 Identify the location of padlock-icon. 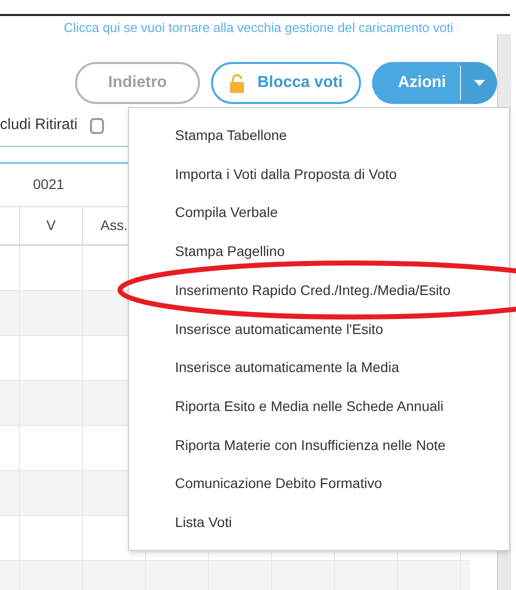
(237, 82).